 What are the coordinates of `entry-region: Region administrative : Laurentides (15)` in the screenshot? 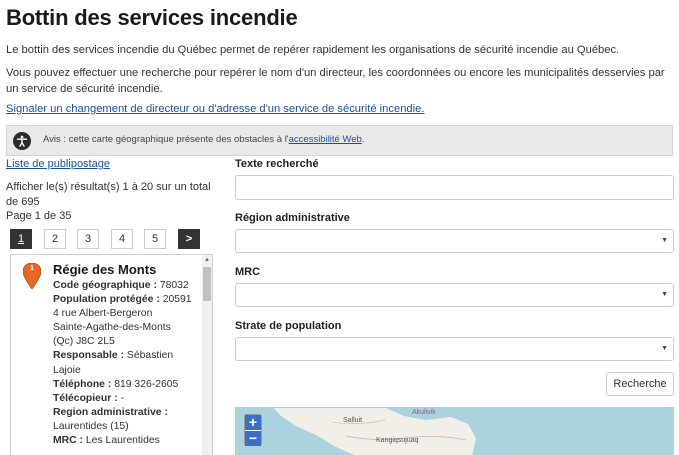 It's located at (128, 420).